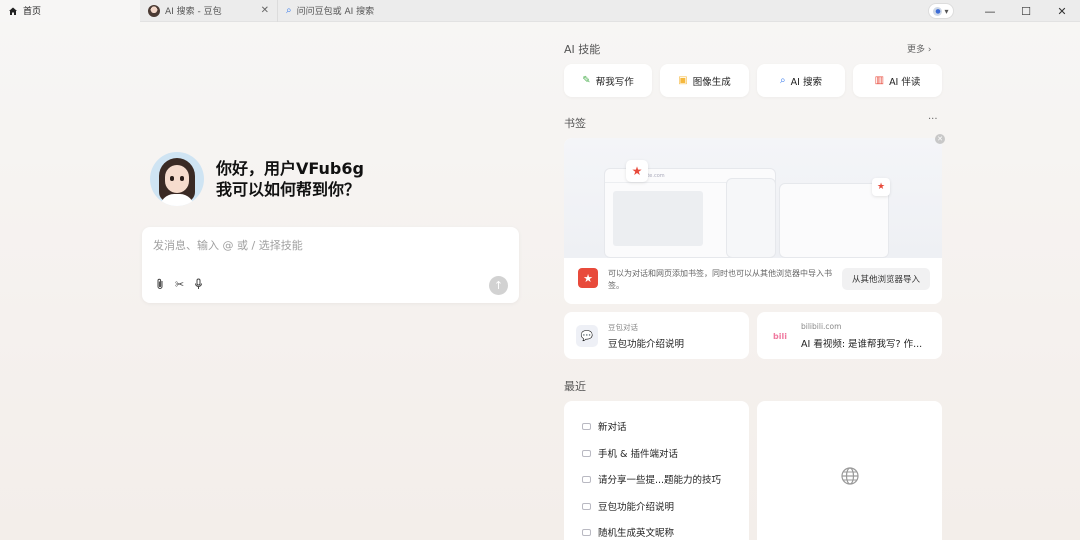 Image resolution: width=1080 pixels, height=540 pixels. Describe the element at coordinates (946, 11) in the screenshot. I see `chevron-down-icon: ▾` at that location.